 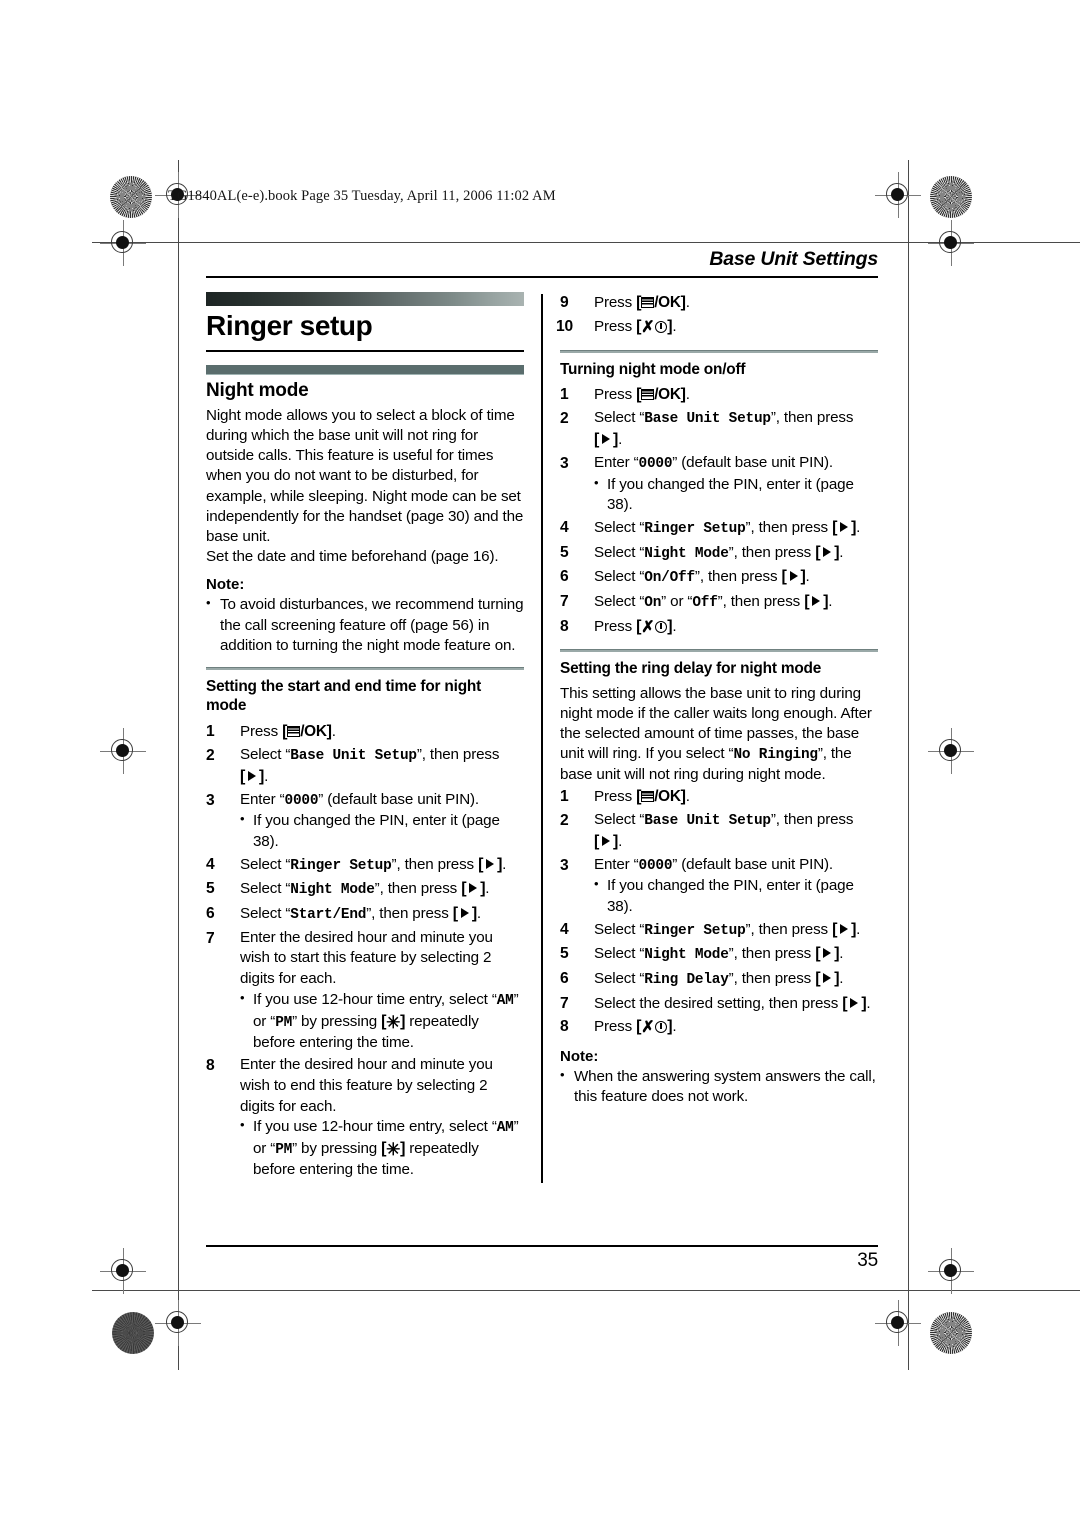 I want to click on section-divider-on-off, so click(x=719, y=351).